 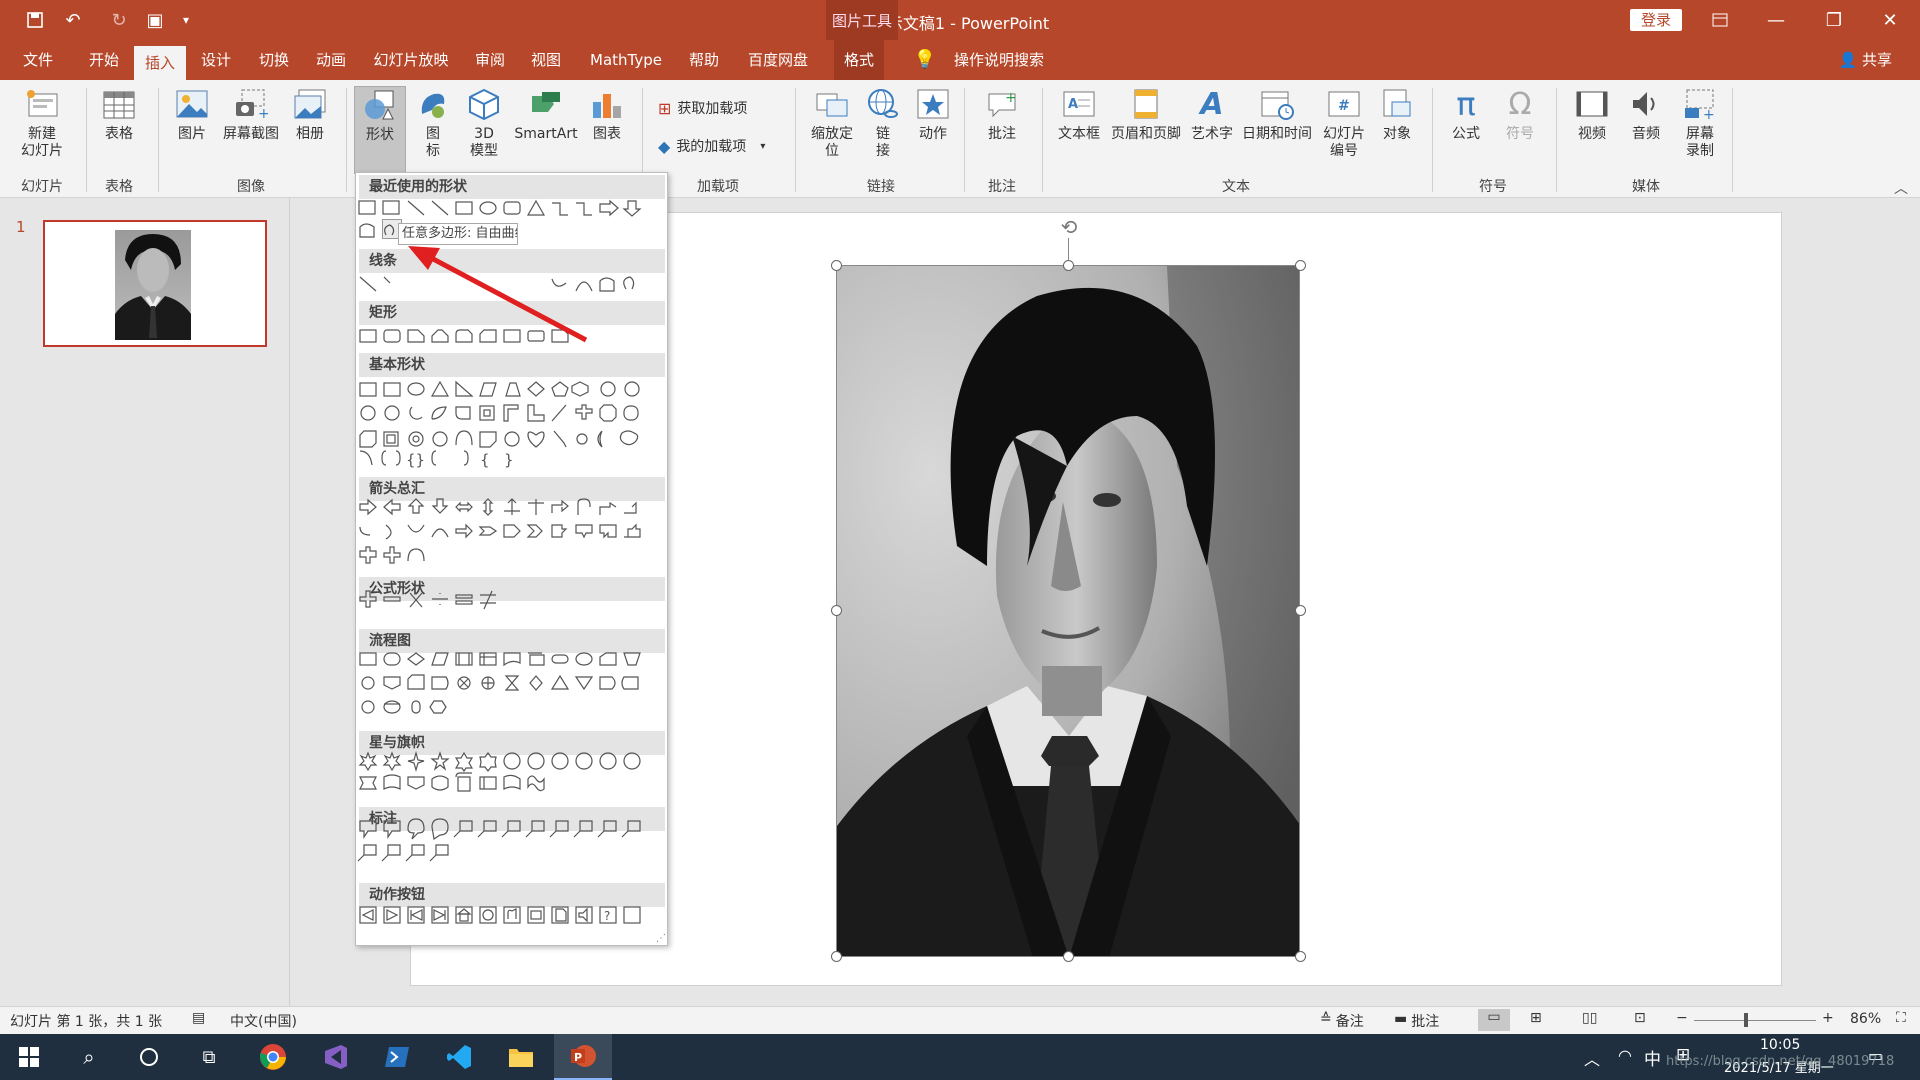 I want to click on visual-studio-icon, so click(x=335, y=1057).